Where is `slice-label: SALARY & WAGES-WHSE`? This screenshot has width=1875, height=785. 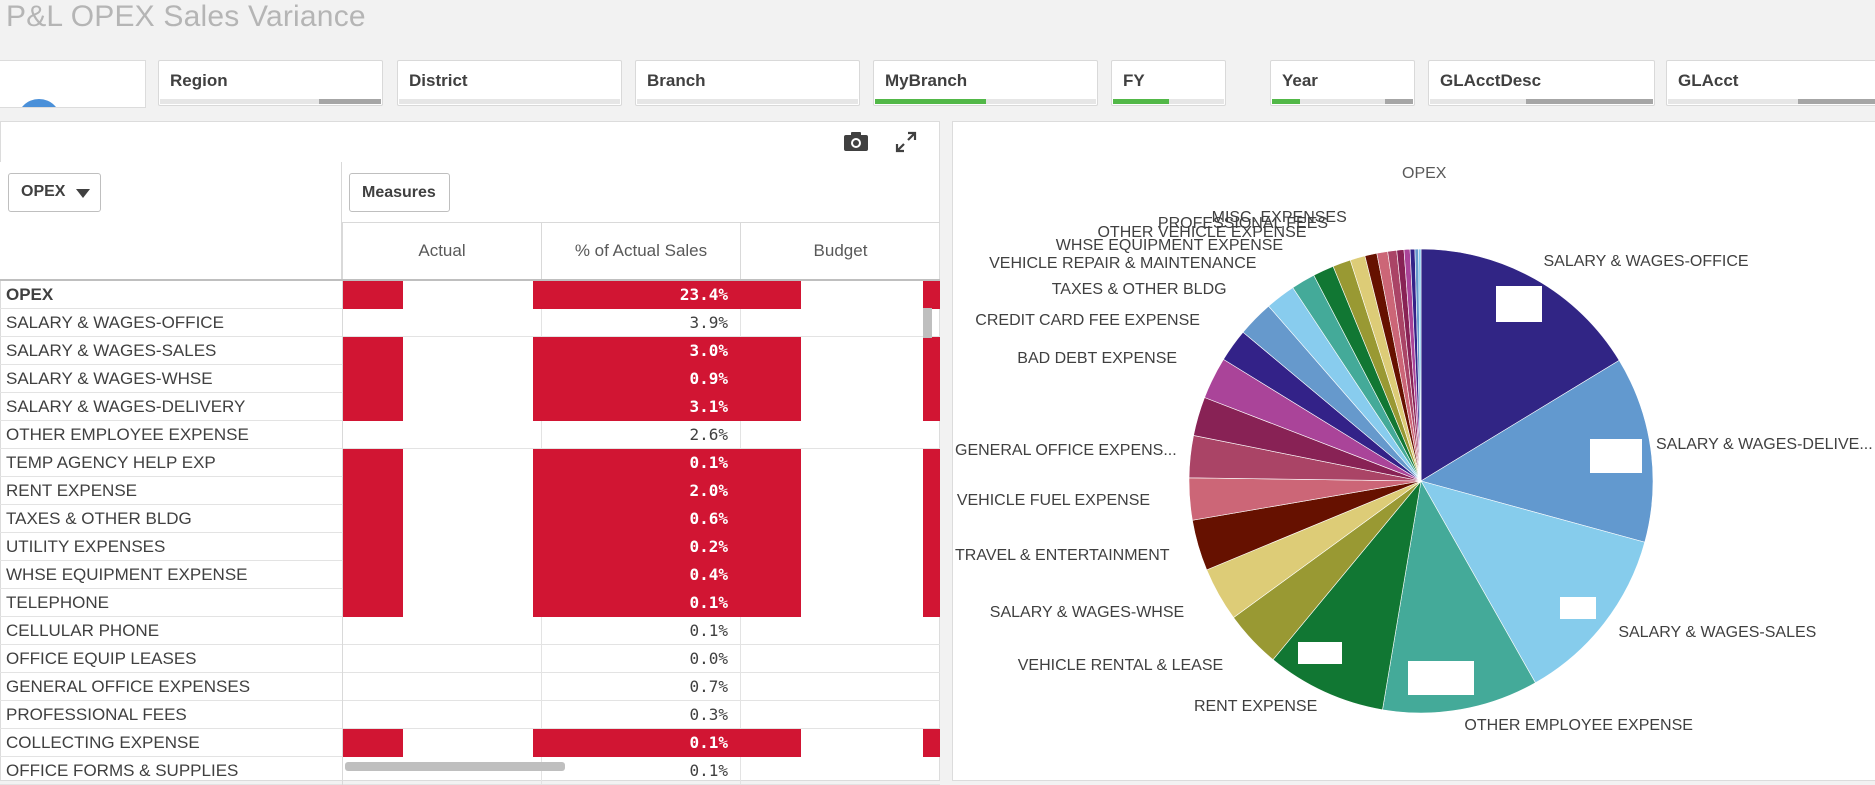
slice-label: SALARY & WAGES-WHSE is located at coordinates (1087, 613).